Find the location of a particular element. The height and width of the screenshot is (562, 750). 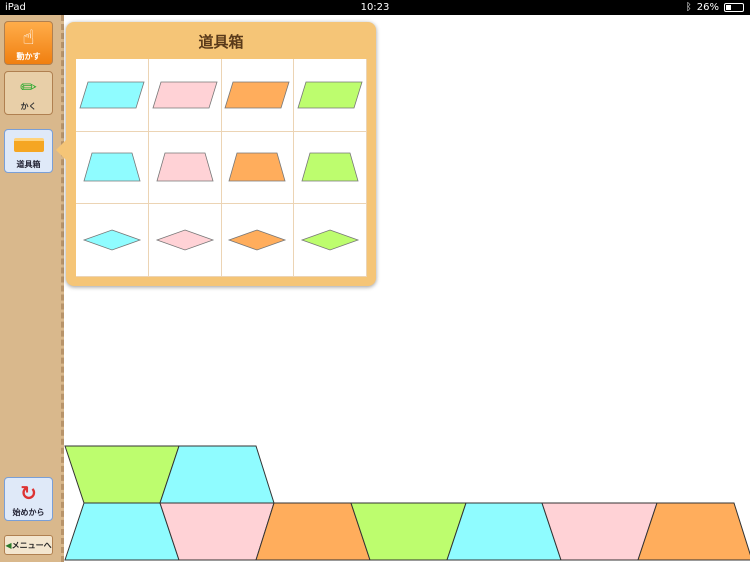

tool-trapezoid-cyan is located at coordinates (112, 168).